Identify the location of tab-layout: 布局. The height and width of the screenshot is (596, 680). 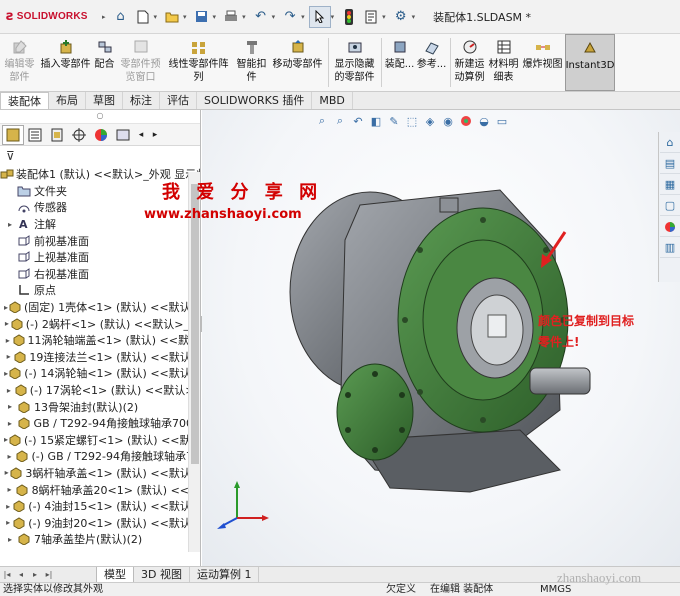
(67, 100).